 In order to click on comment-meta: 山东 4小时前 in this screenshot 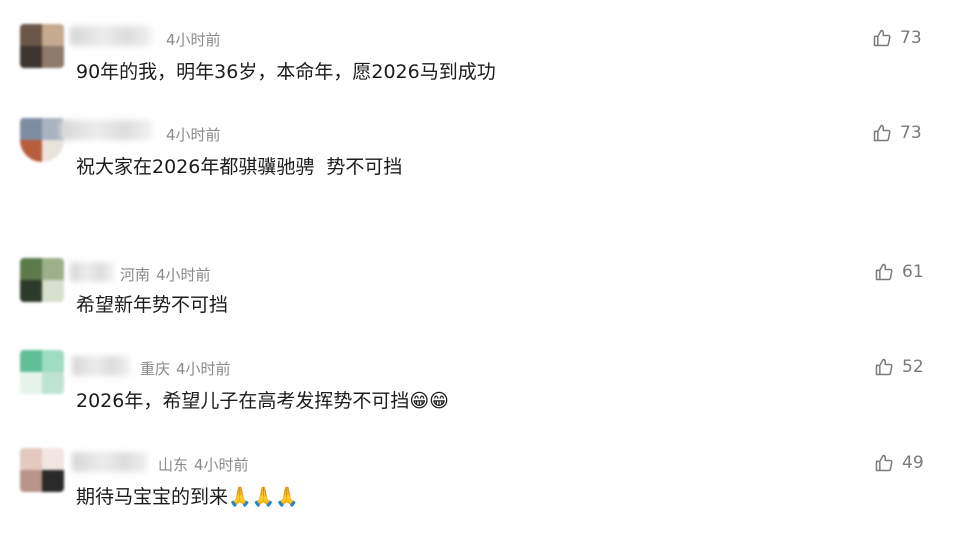, I will do `click(203, 464)`.